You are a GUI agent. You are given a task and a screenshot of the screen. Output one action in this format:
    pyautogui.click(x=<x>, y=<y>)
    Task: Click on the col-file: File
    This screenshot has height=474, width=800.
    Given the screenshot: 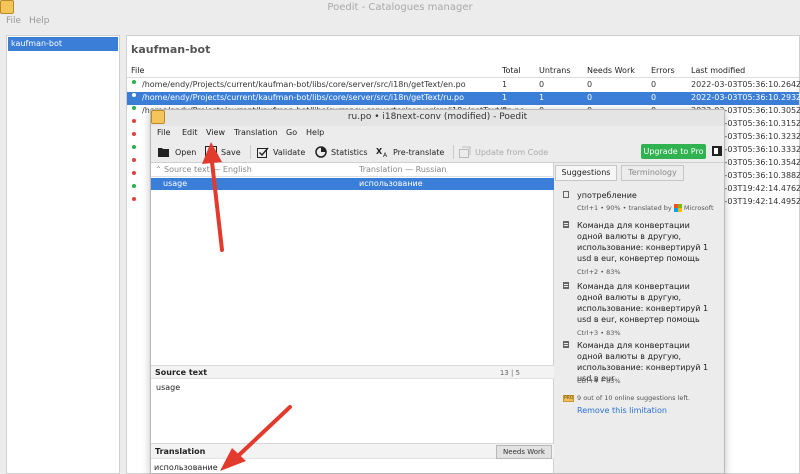 What is the action you would take?
    pyautogui.click(x=137, y=70)
    